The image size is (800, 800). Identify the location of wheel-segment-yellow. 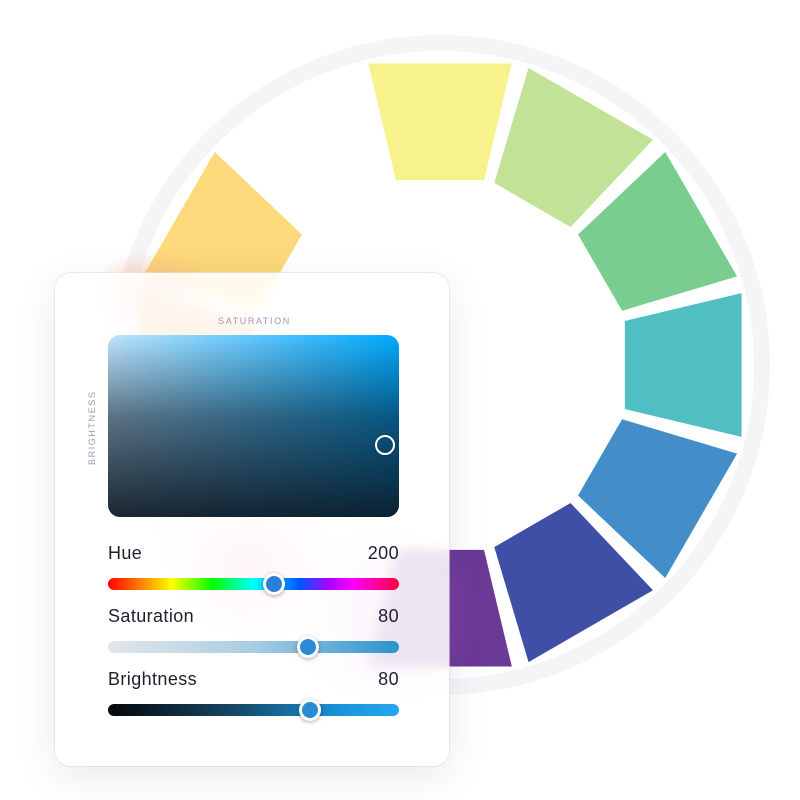
(440, 122).